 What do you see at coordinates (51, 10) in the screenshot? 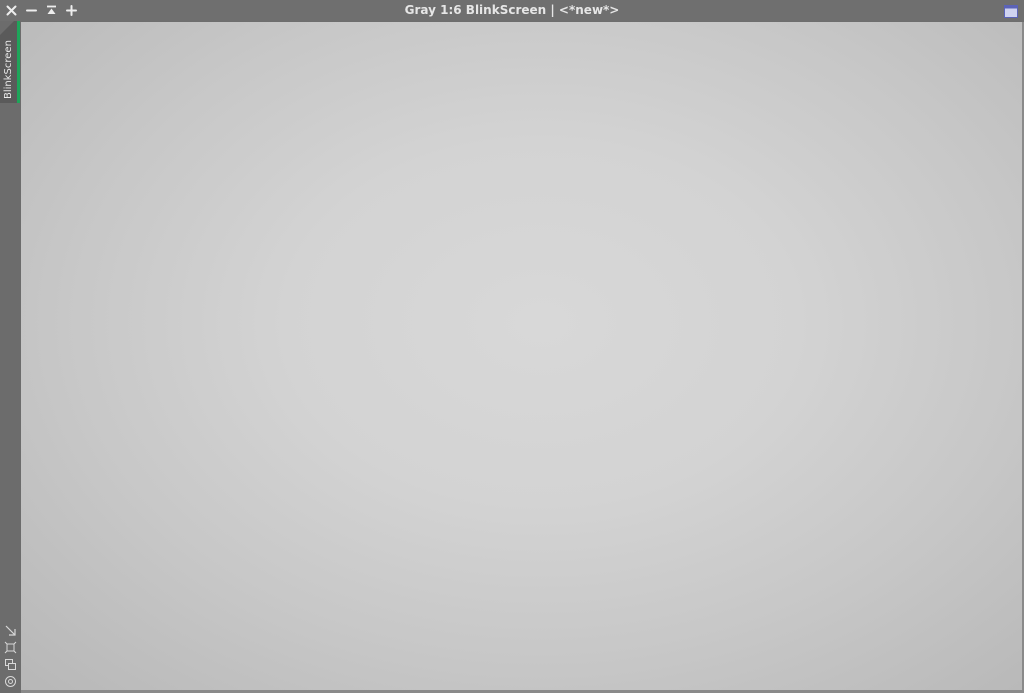
I see `collapse-up-icon` at bounding box center [51, 10].